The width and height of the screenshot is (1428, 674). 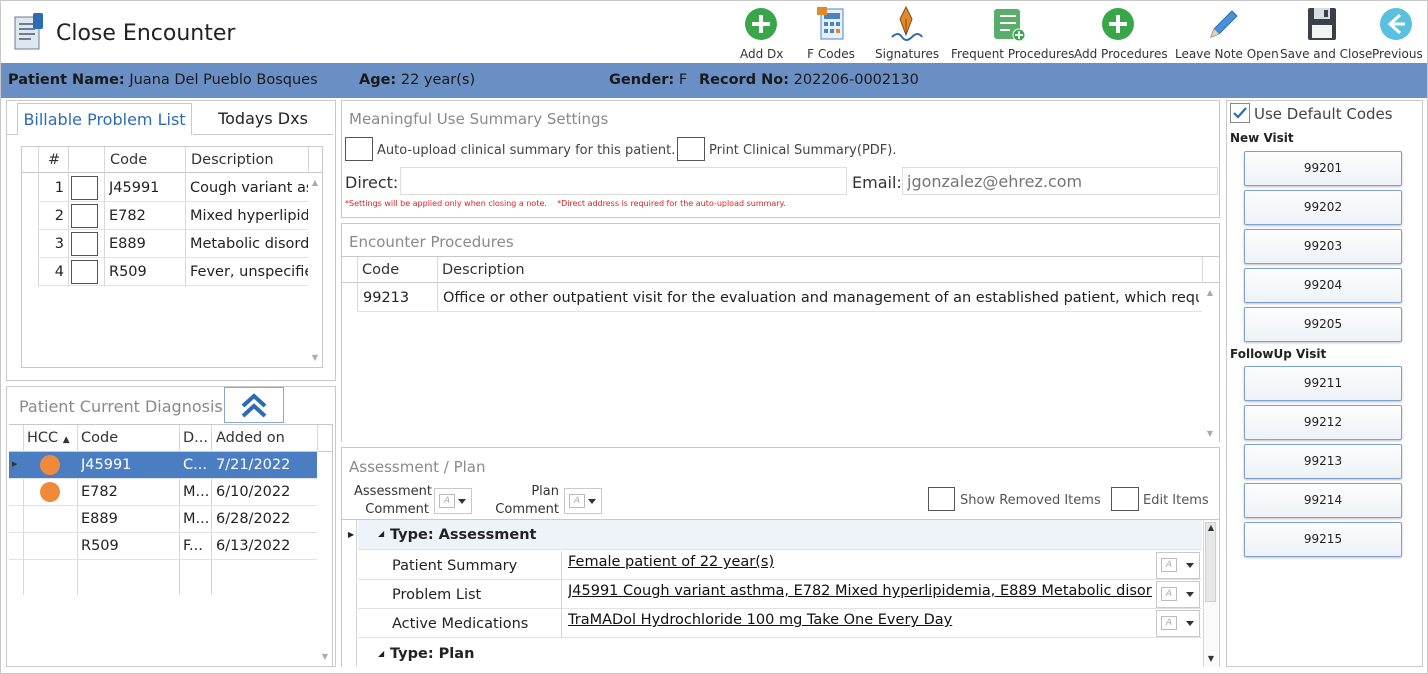 What do you see at coordinates (1322, 24) in the screenshot?
I see `save-floppy-icon` at bounding box center [1322, 24].